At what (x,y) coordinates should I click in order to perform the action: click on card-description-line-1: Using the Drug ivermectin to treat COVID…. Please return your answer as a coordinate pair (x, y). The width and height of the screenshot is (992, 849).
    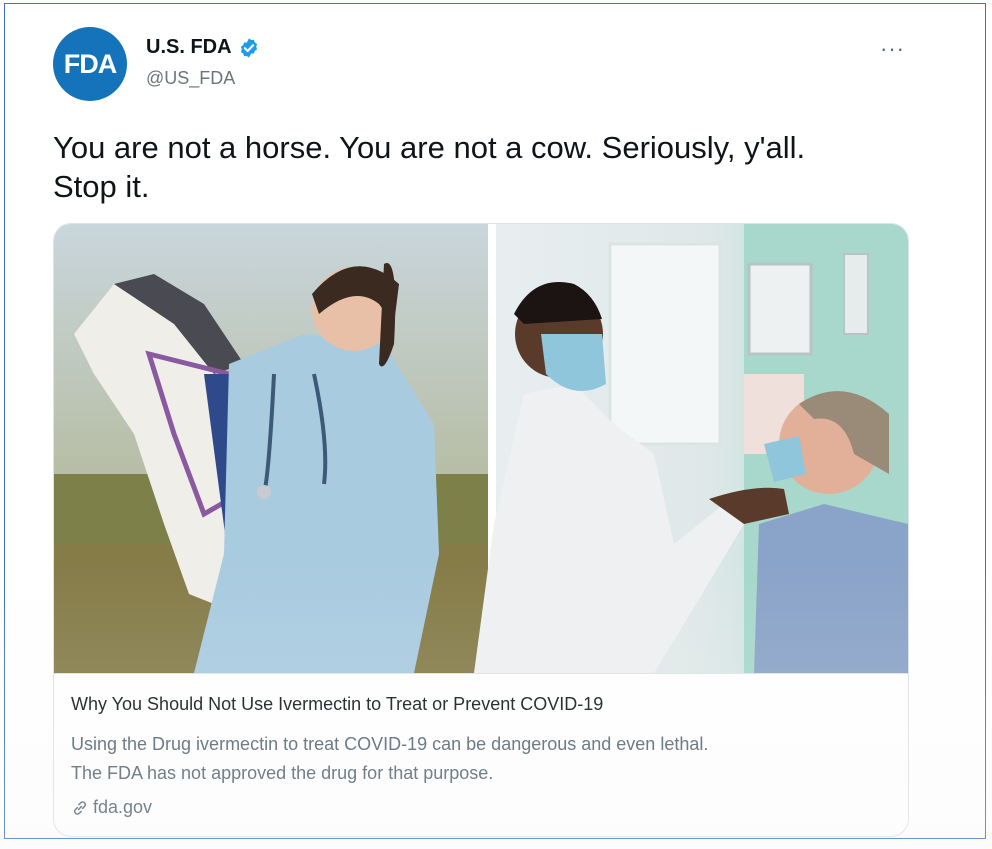
    Looking at the image, I should click on (390, 744).